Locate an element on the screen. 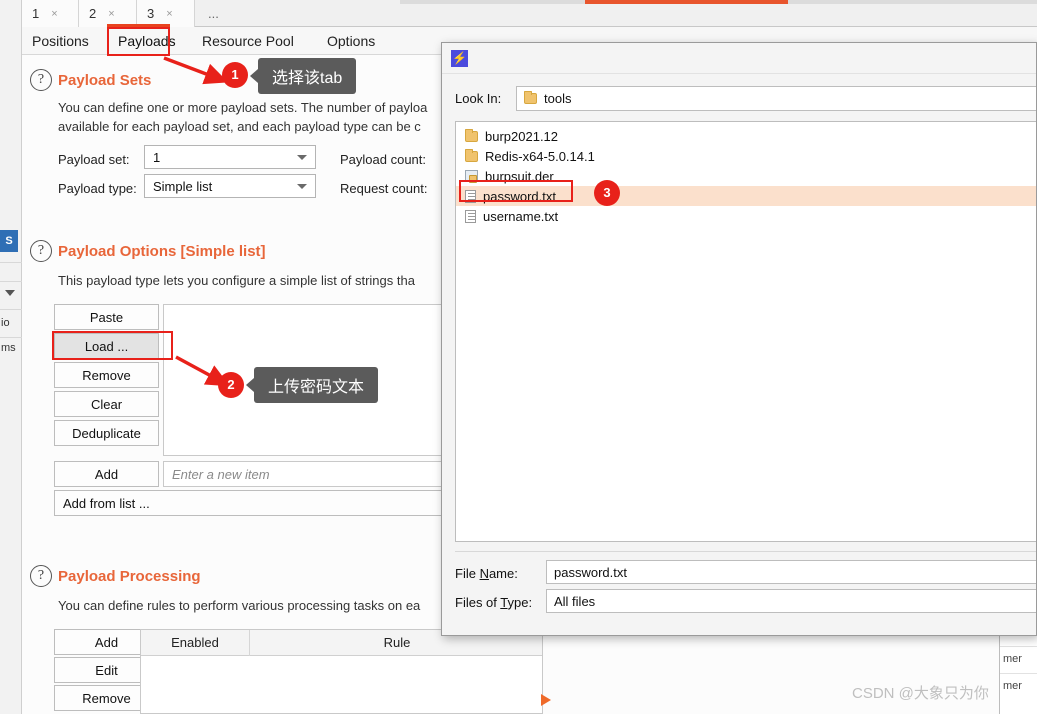  attack-tab-1: 1 × is located at coordinates (50, 13).